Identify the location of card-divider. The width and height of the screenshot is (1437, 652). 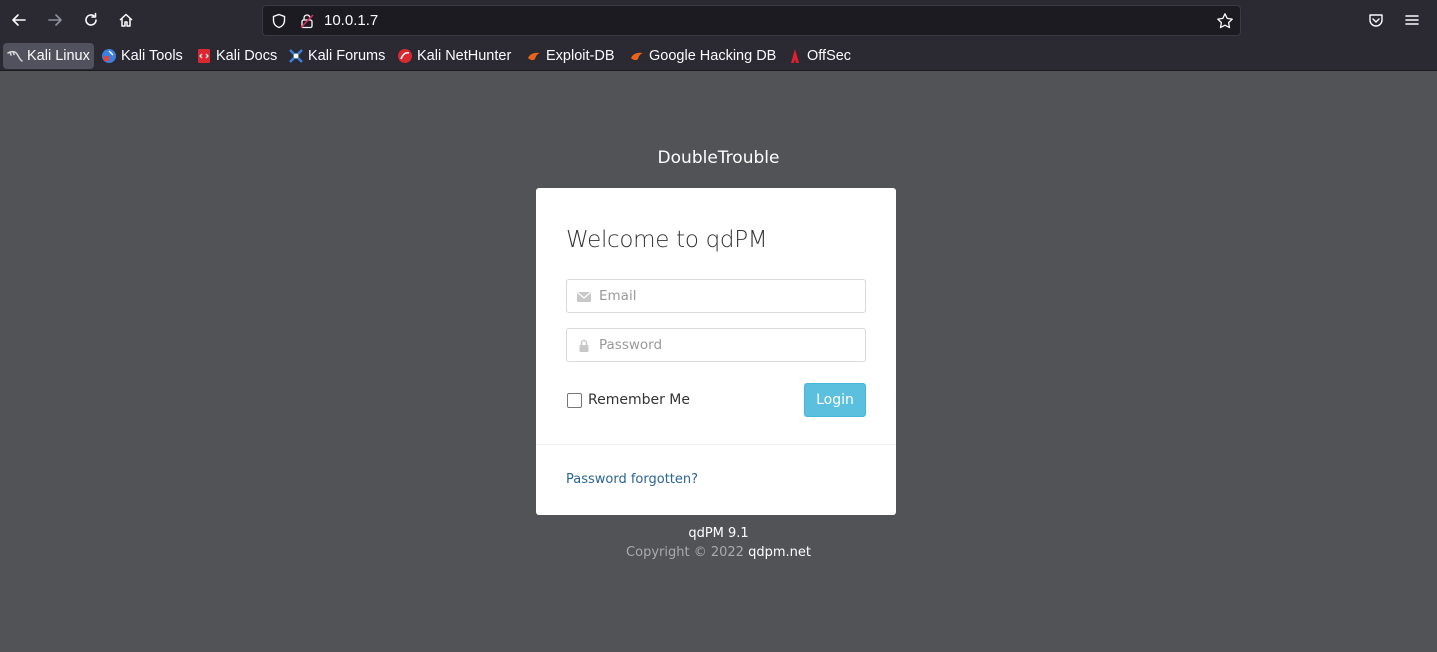
(716, 444).